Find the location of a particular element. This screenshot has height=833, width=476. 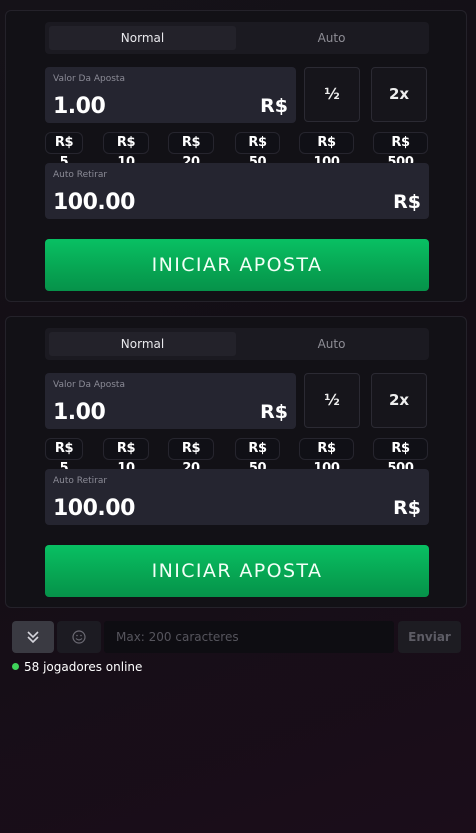

double-chevron-down-icon is located at coordinates (33, 637).